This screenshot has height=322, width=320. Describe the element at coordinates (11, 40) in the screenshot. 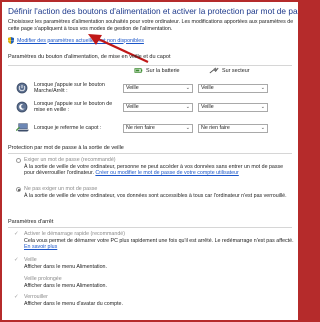

I see `uac-shield-icon` at that location.